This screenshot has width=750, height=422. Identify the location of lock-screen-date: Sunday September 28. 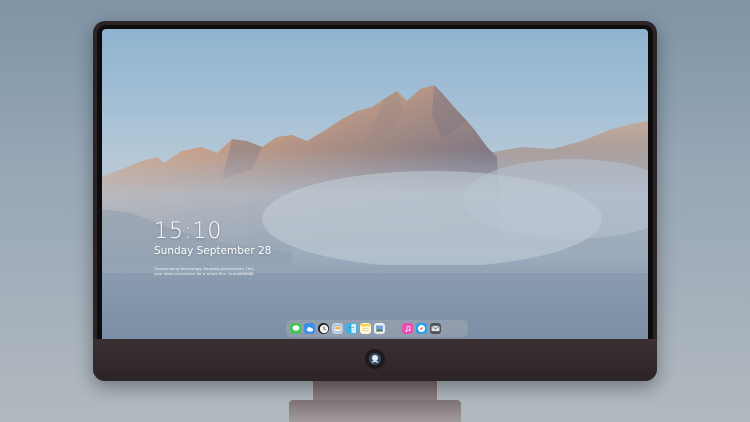
(213, 251).